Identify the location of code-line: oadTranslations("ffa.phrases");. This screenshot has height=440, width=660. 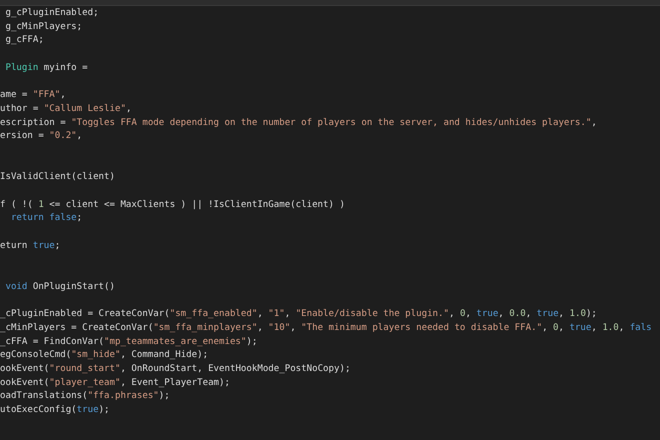
(85, 397).